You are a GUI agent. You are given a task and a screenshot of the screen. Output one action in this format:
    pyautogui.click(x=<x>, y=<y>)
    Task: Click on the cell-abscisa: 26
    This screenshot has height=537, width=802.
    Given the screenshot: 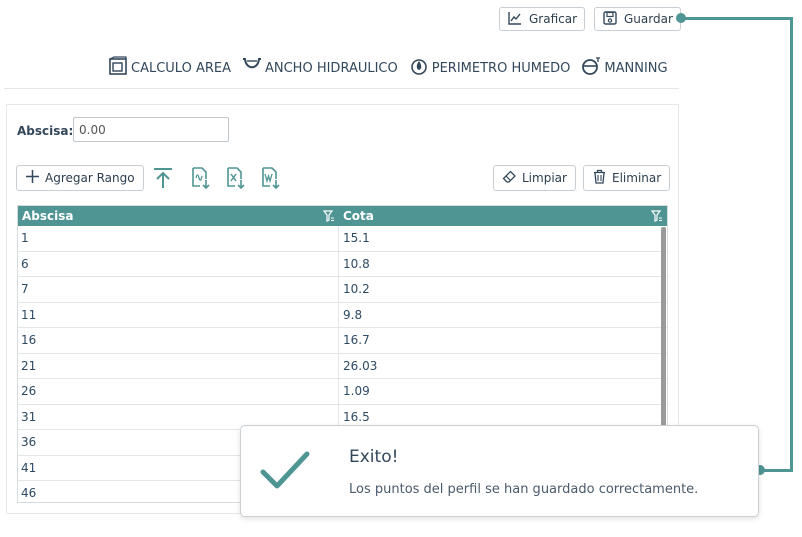 What is the action you would take?
    pyautogui.click(x=178, y=391)
    